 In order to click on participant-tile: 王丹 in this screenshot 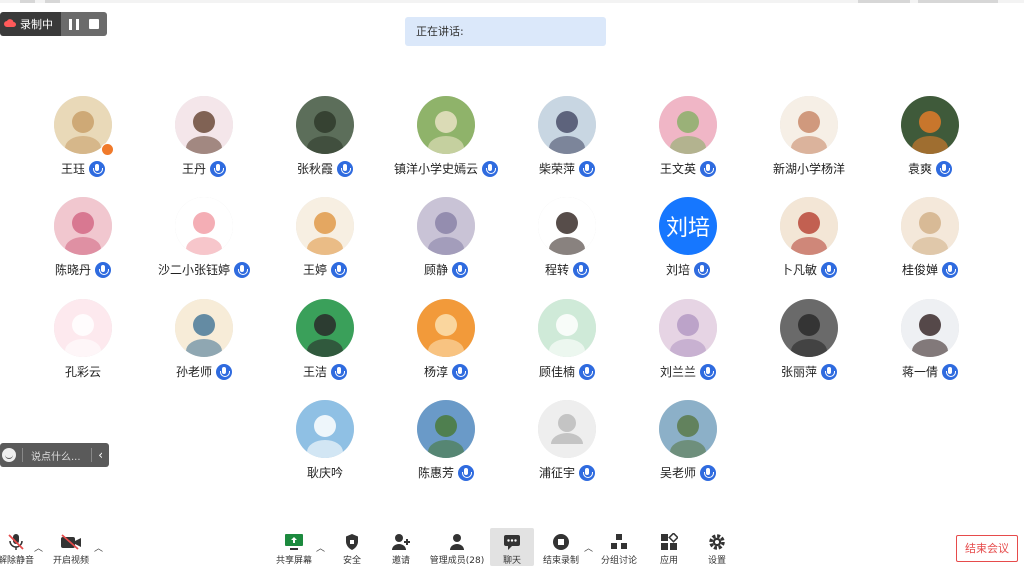, I will do `click(204, 141)`.